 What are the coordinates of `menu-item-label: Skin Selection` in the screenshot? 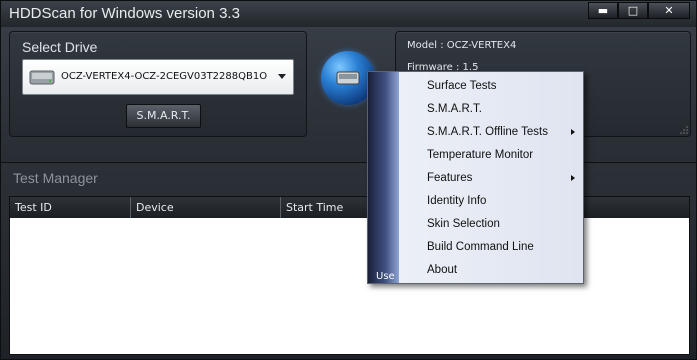 It's located at (463, 224).